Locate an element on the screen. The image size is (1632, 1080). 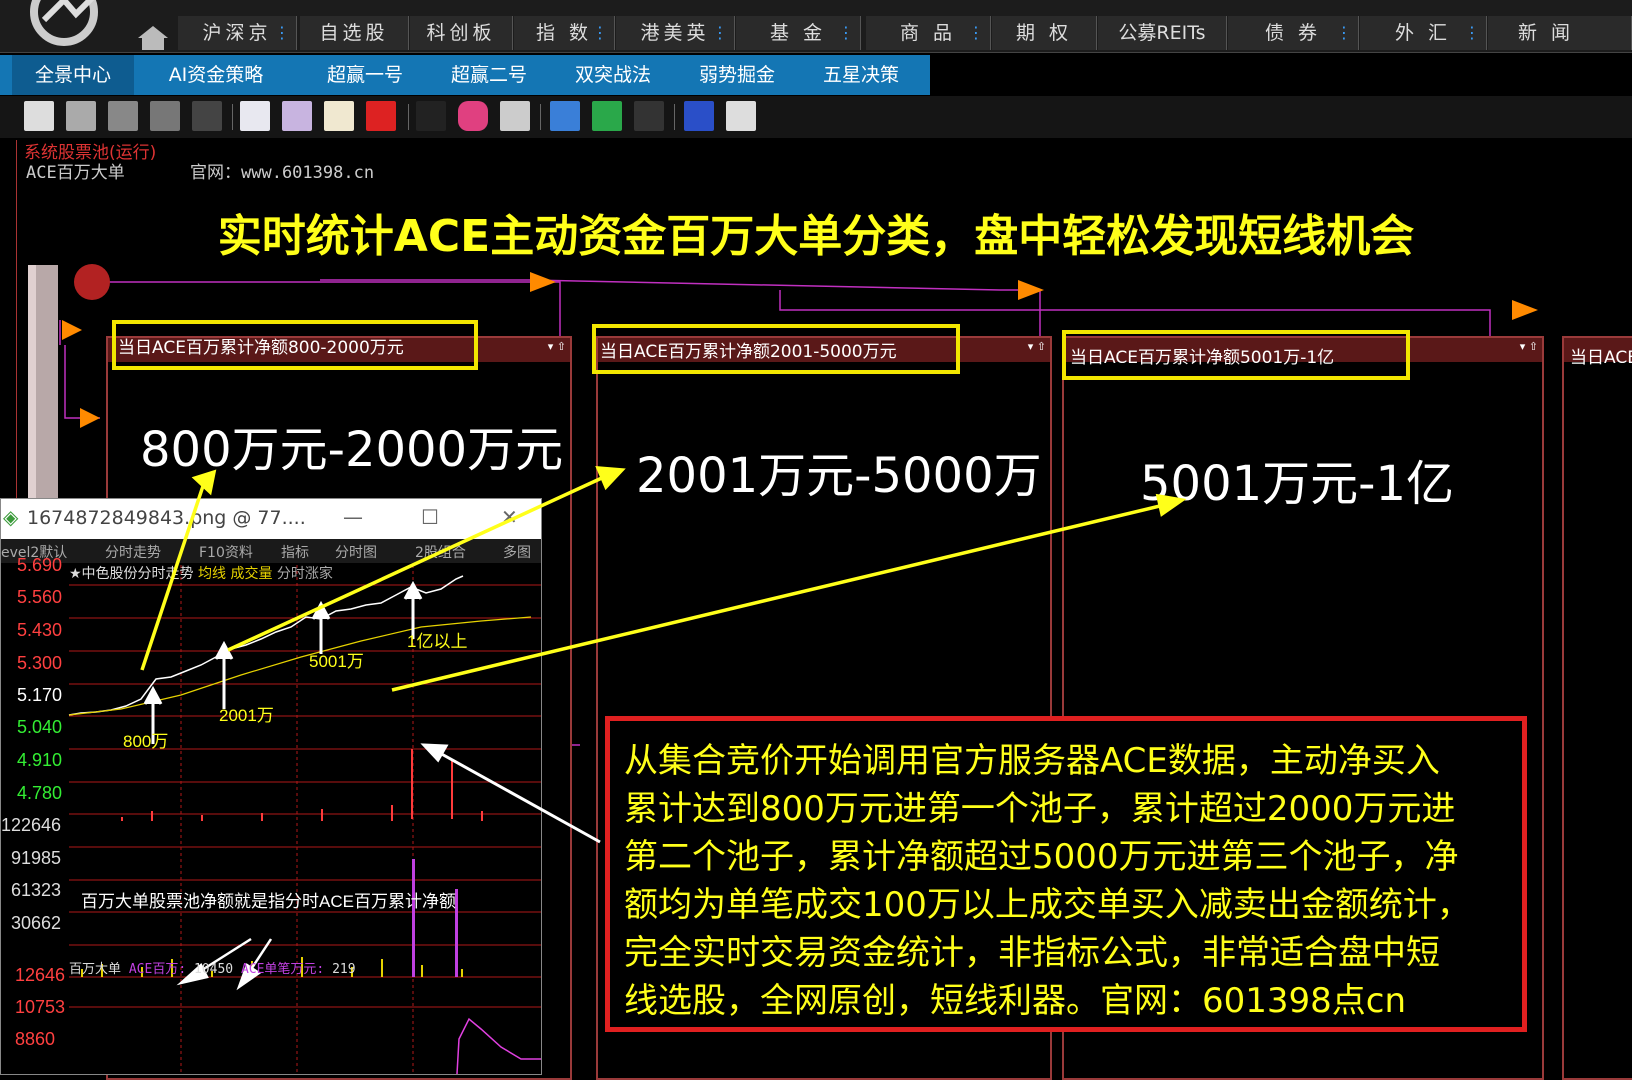
annotation-5001: 5001万 is located at coordinates (336, 661).